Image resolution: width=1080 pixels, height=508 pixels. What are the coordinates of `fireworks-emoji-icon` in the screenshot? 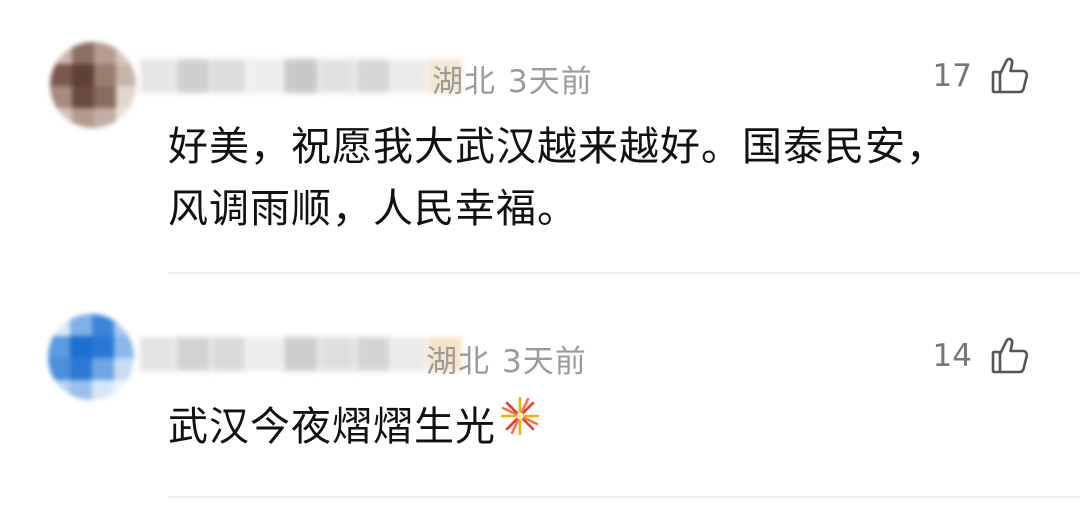 It's located at (520, 425).